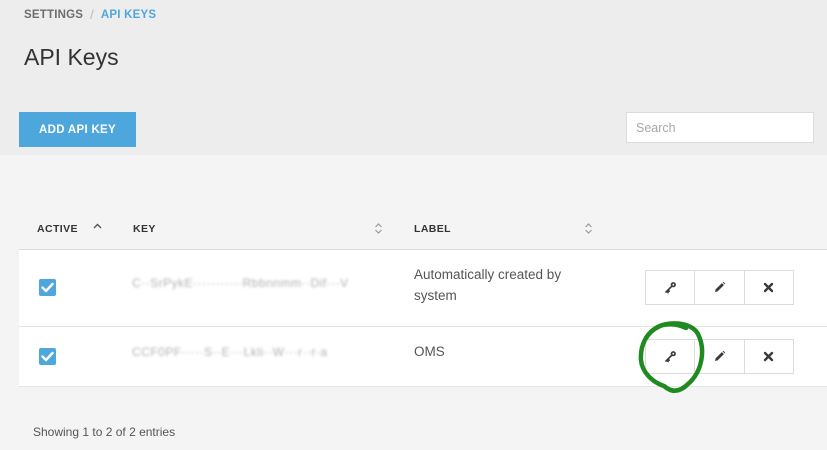 Image resolution: width=827 pixels, height=450 pixels. I want to click on table-row: CCF0PF·····S··E···Lkli··W···r··r·a OMS, so click(423, 357).